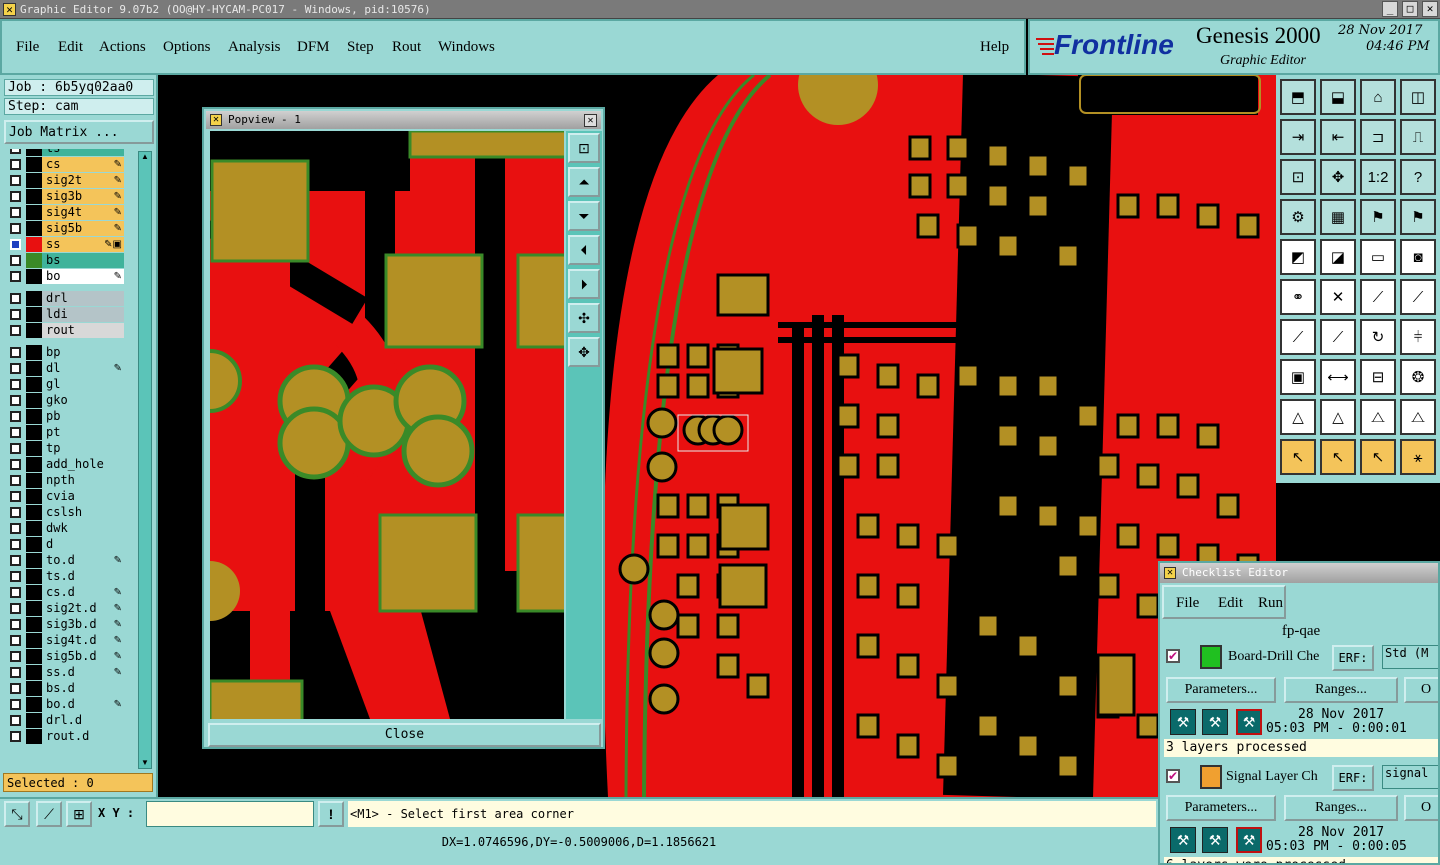  What do you see at coordinates (83, 152) in the screenshot?
I see `layer-name: ts` at bounding box center [83, 152].